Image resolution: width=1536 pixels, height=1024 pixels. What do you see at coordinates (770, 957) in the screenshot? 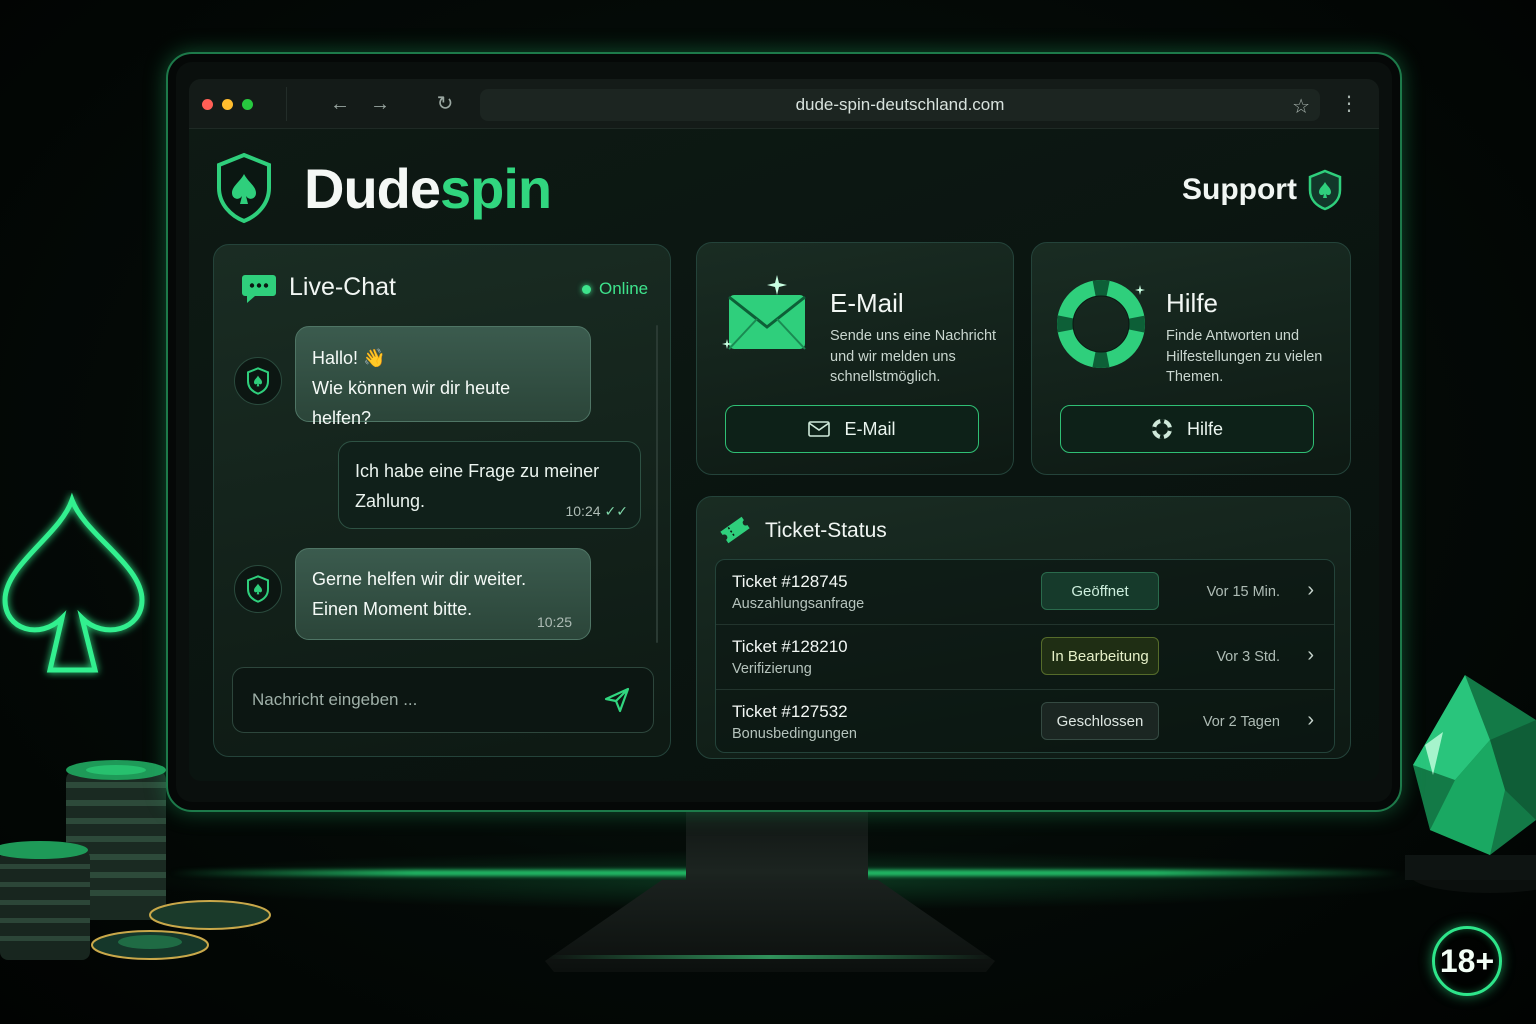
I see `monitor-stand-glow` at bounding box center [770, 957].